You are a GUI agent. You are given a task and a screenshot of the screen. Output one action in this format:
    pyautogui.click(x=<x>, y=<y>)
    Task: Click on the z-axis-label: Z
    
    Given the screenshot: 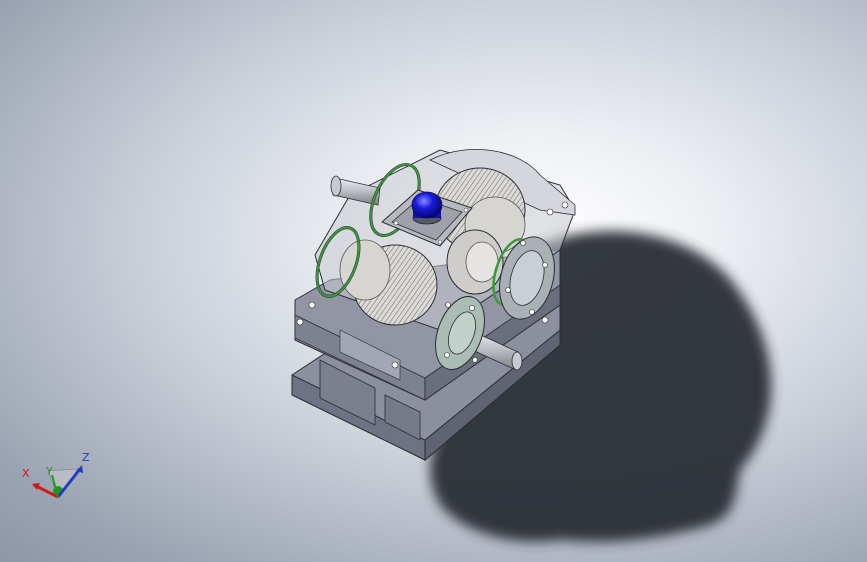 What is the action you would take?
    pyautogui.click(x=86, y=457)
    